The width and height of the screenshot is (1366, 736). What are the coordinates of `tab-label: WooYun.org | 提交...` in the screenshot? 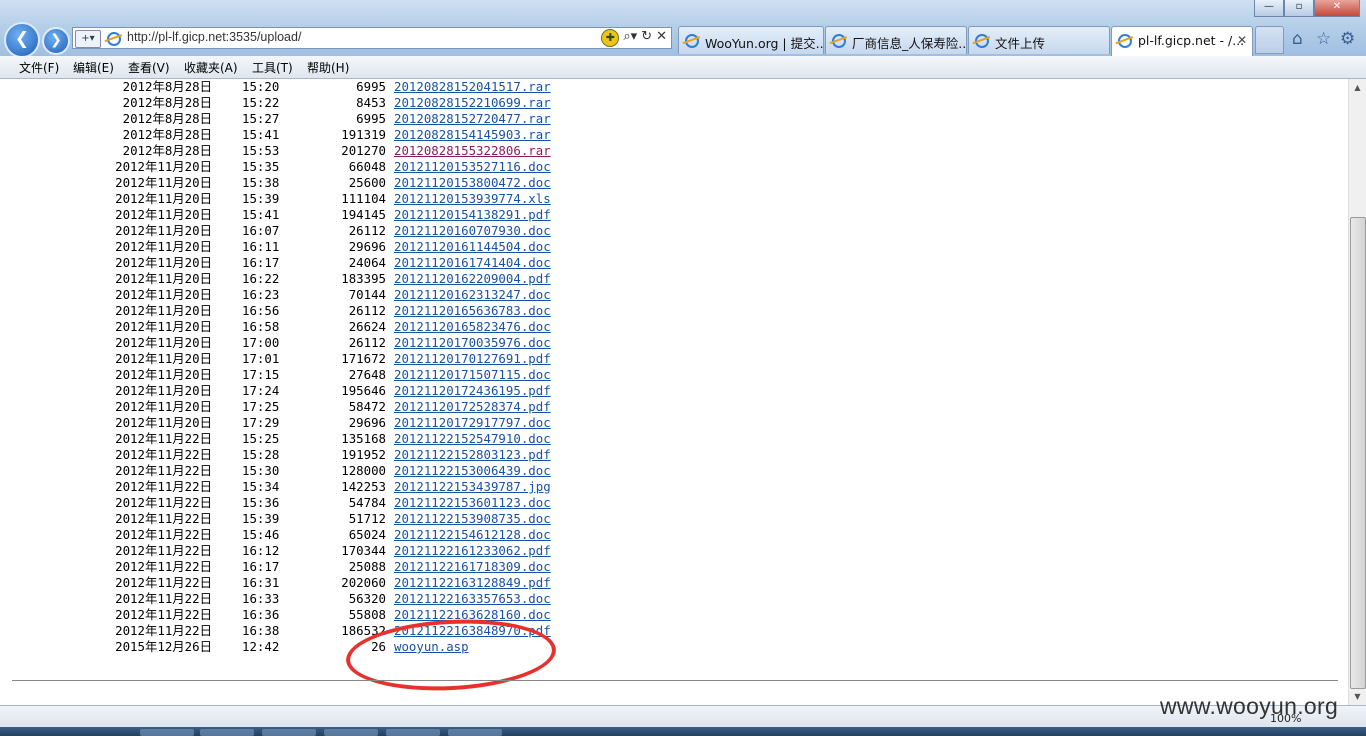 It's located at (764, 43).